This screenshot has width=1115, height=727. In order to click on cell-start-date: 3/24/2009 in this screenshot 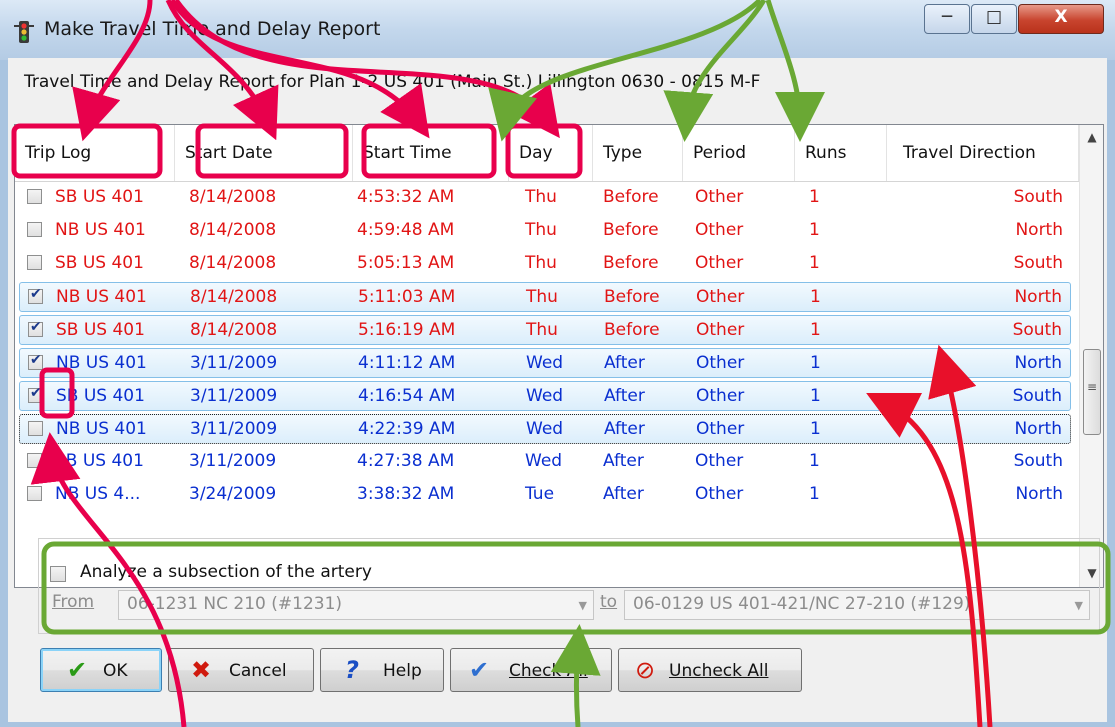, I will do `click(233, 494)`.